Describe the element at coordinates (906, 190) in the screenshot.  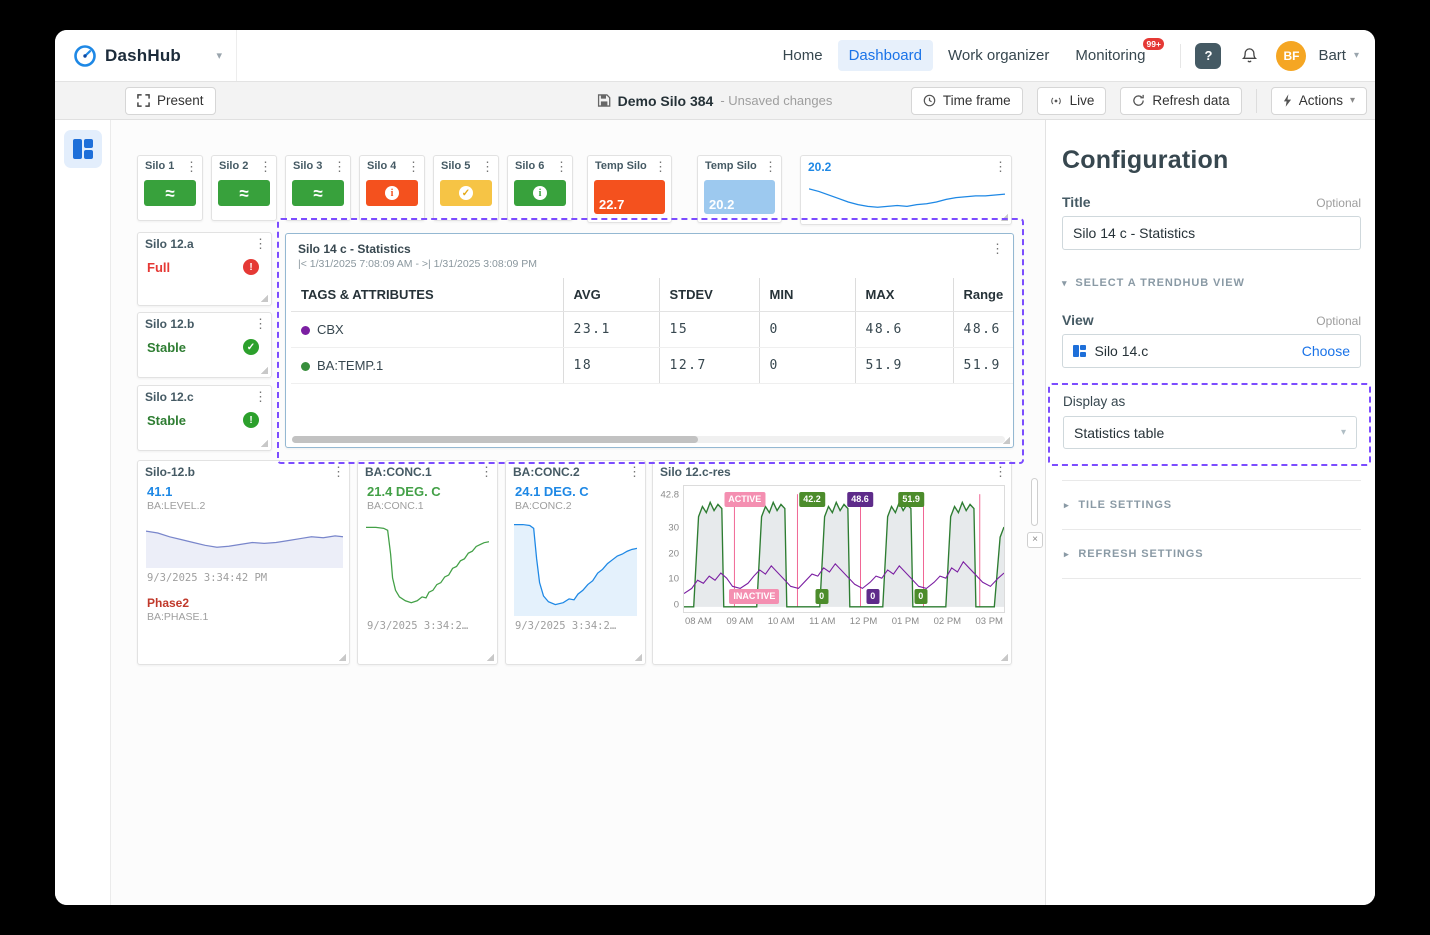
I see `tile-trend-sparkline: 20.2 ⋮` at that location.